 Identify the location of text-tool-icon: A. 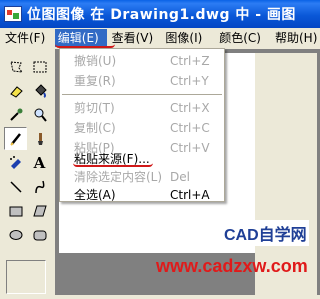
(39, 162).